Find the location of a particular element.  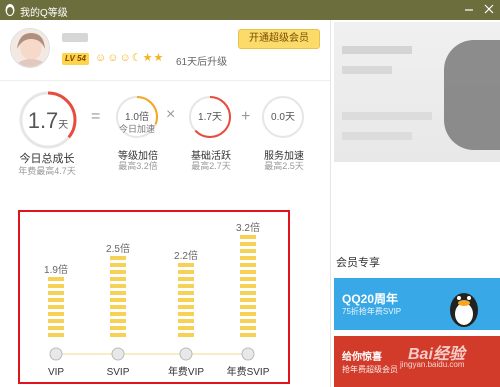

level-icons: ☺ ☺ ☺ ☾ ★ ★ is located at coordinates (129, 58).